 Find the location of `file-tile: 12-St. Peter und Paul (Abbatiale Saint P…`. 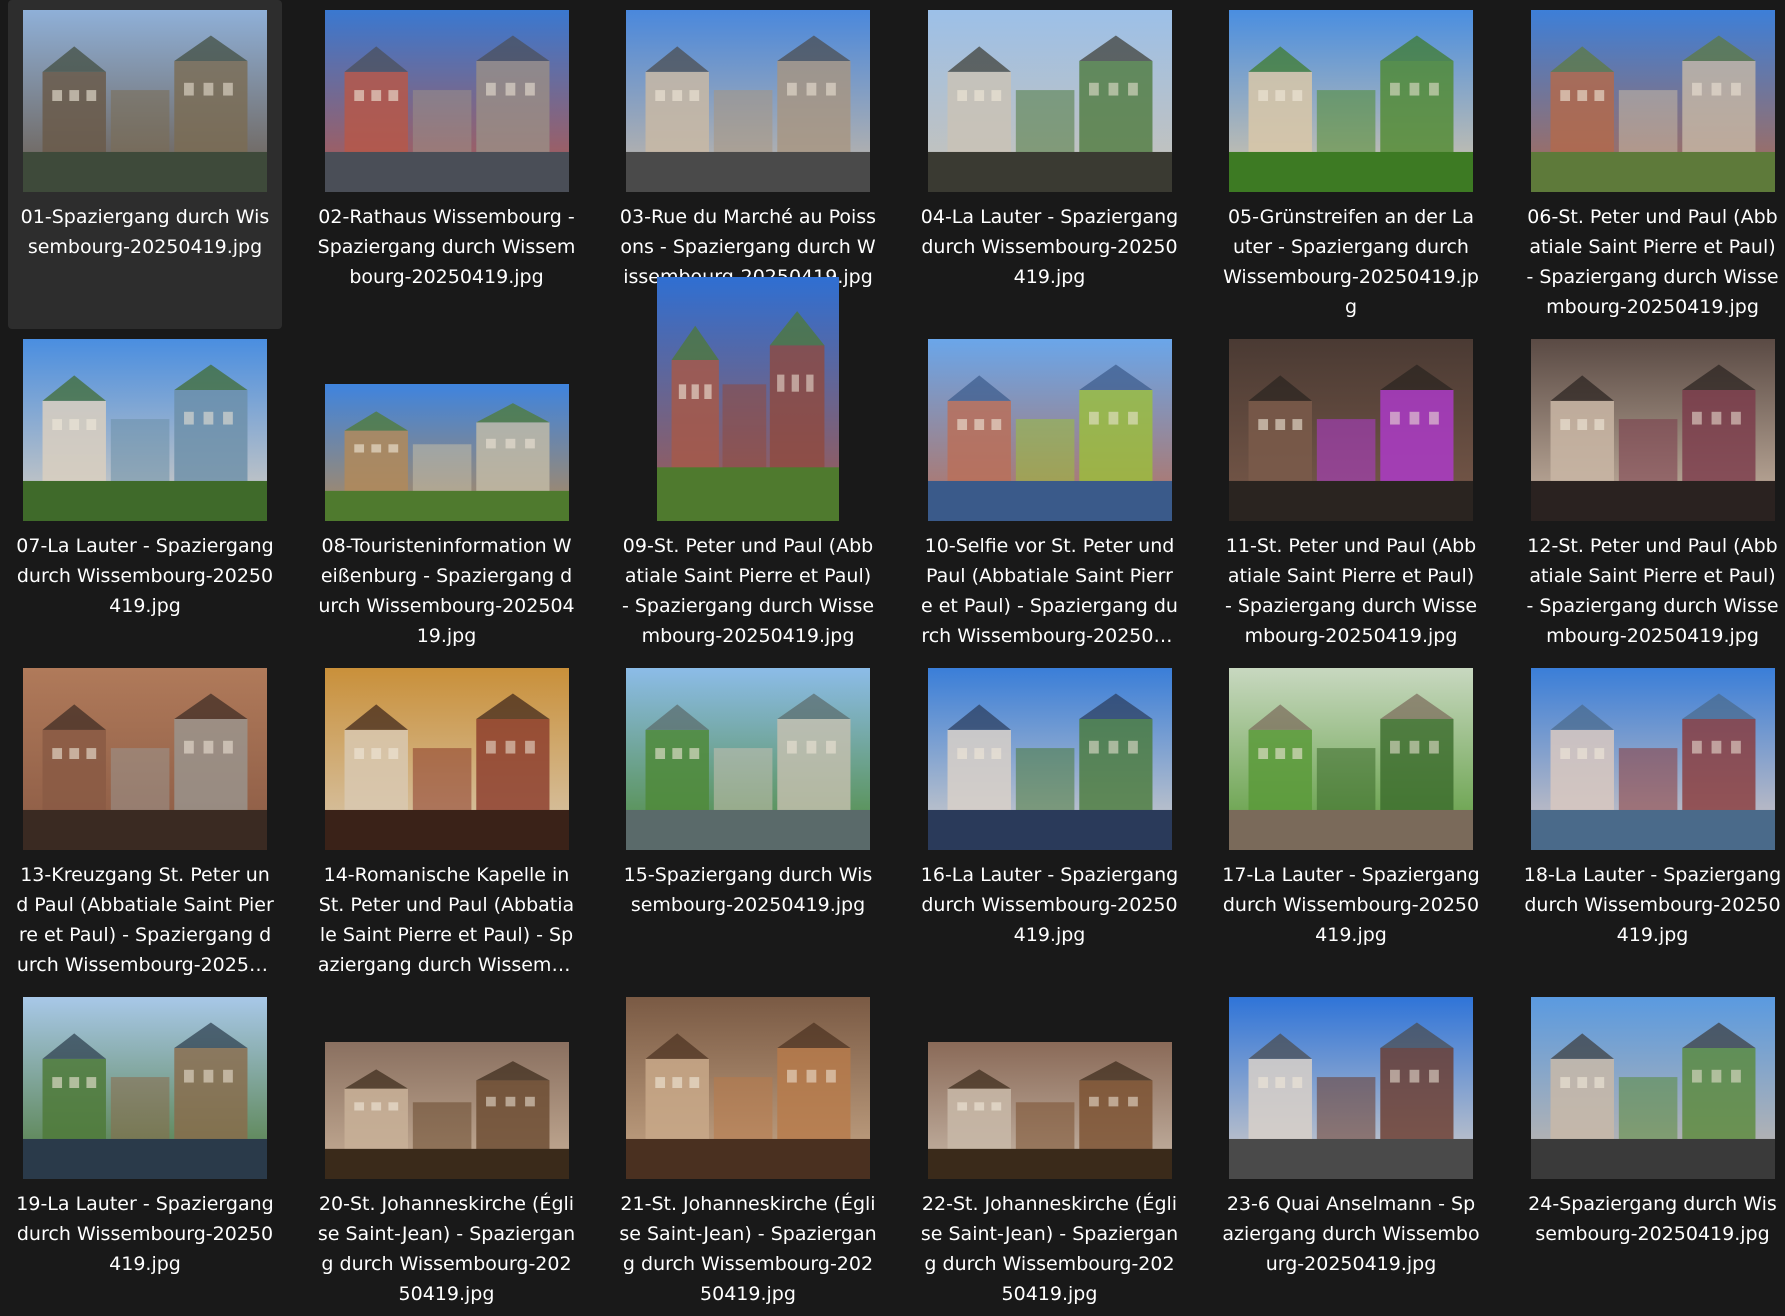

file-tile: 12-St. Peter und Paul (Abbatiale Saint P… is located at coordinates (1650, 493).